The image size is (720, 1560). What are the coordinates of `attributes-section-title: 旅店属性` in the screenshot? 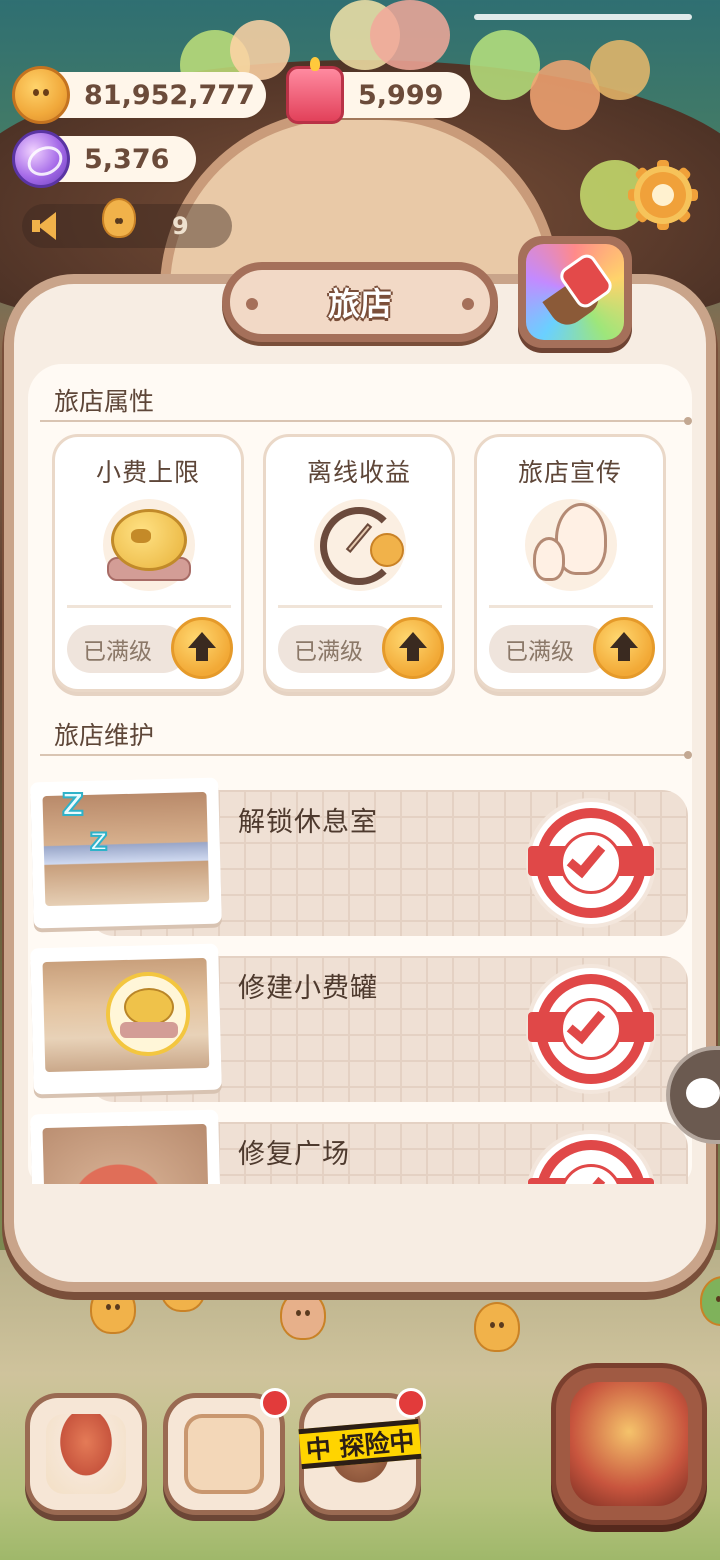 It's located at (104, 401).